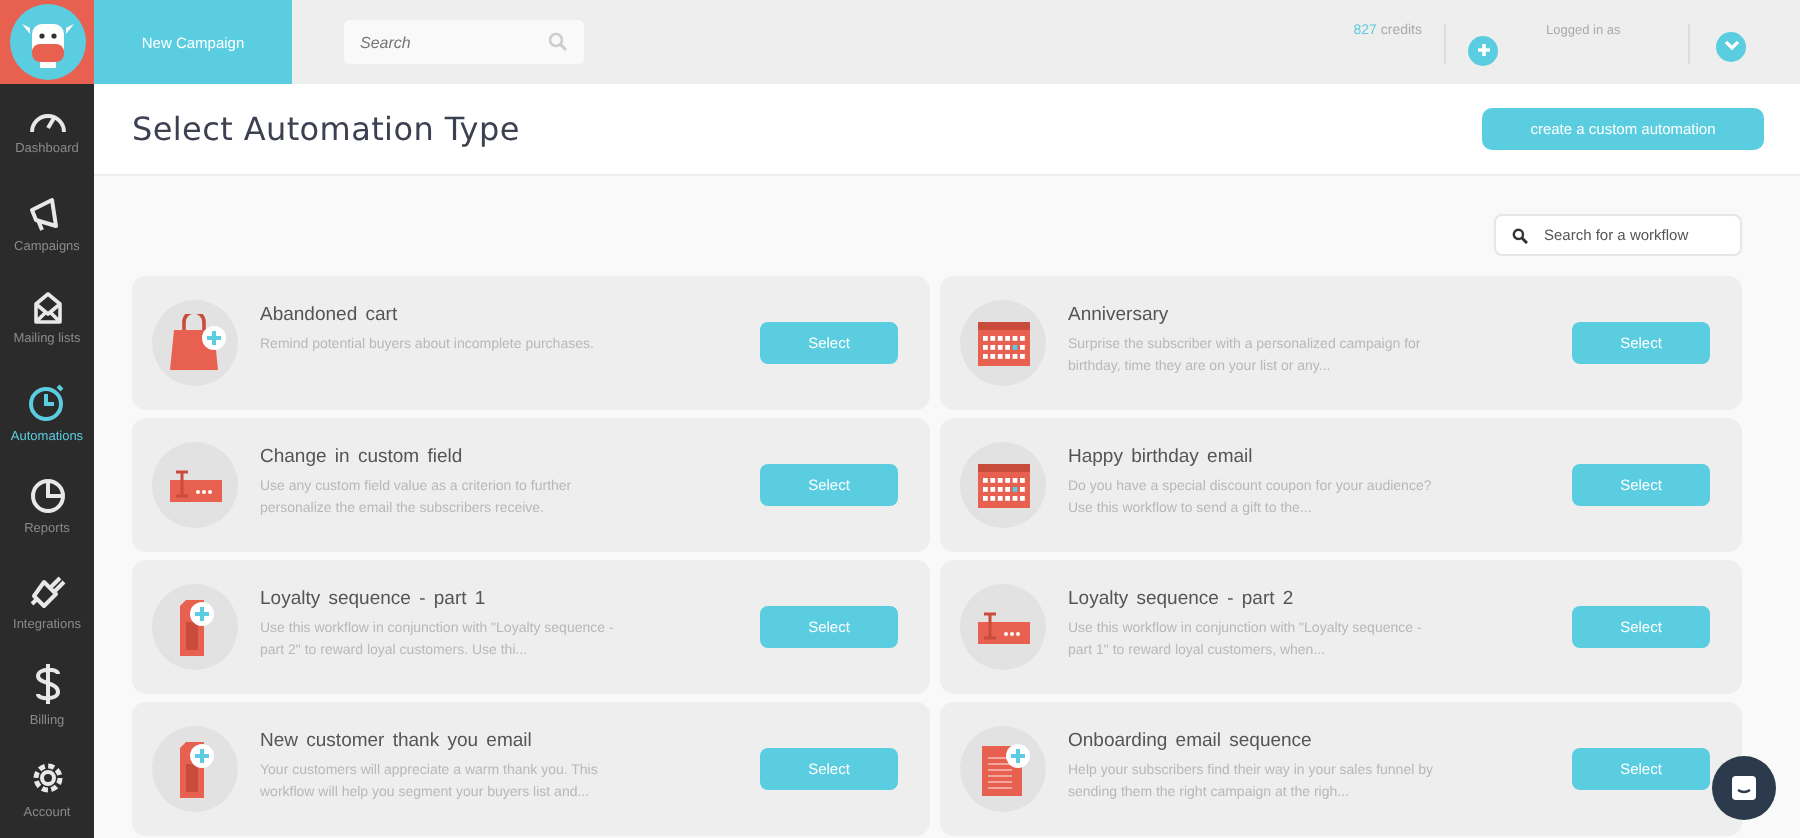 The width and height of the screenshot is (1800, 838). I want to click on account-menu-button, so click(1731, 46).